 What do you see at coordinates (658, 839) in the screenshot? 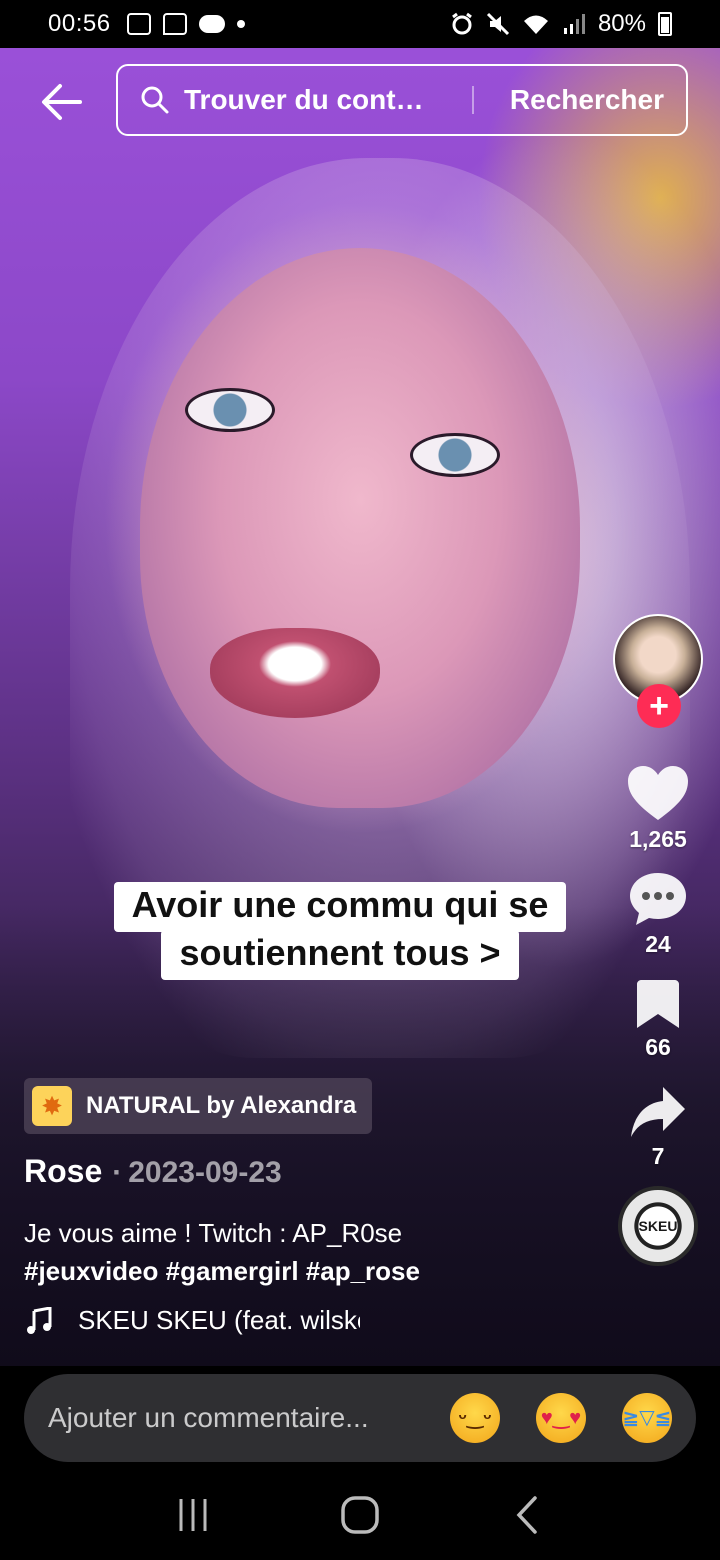
I see `like-count: 1,265` at bounding box center [658, 839].